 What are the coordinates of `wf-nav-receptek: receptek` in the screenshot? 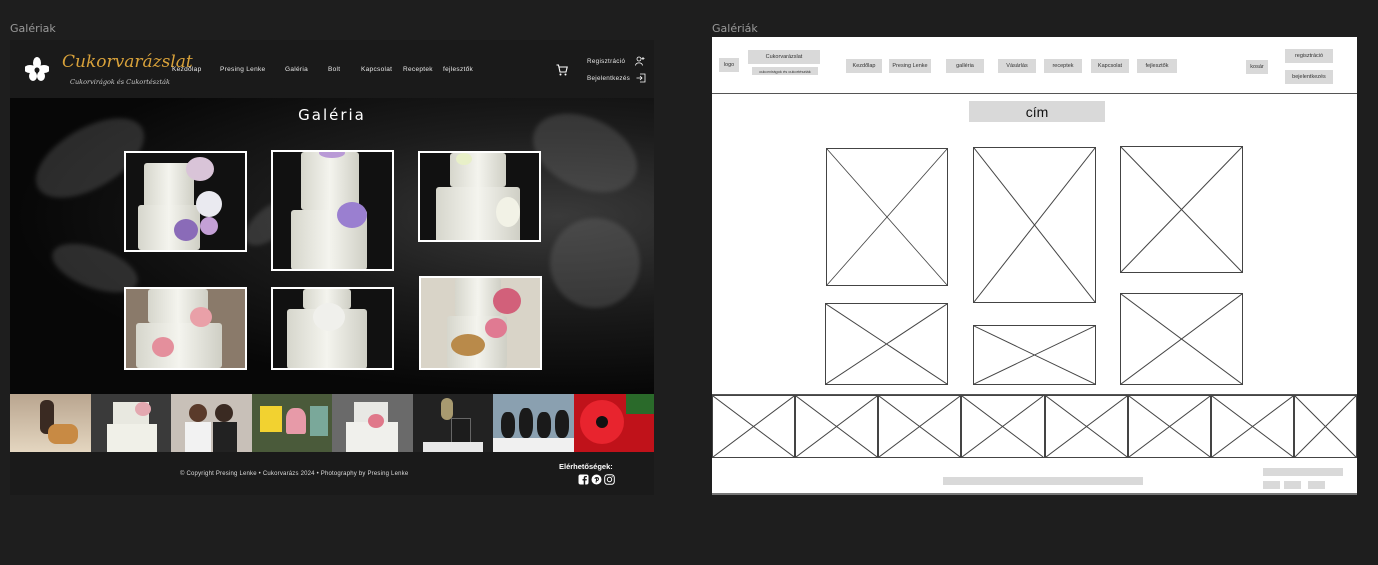 It's located at (1063, 66).